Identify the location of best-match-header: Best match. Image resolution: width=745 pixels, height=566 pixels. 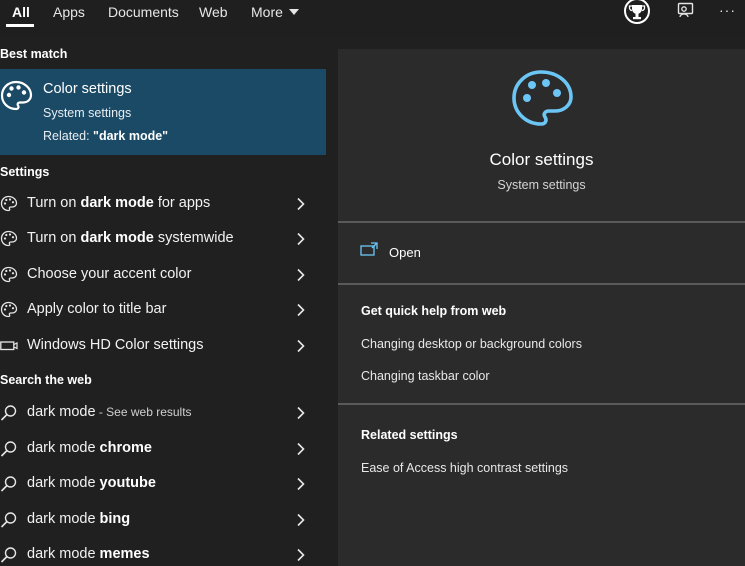
(34, 54).